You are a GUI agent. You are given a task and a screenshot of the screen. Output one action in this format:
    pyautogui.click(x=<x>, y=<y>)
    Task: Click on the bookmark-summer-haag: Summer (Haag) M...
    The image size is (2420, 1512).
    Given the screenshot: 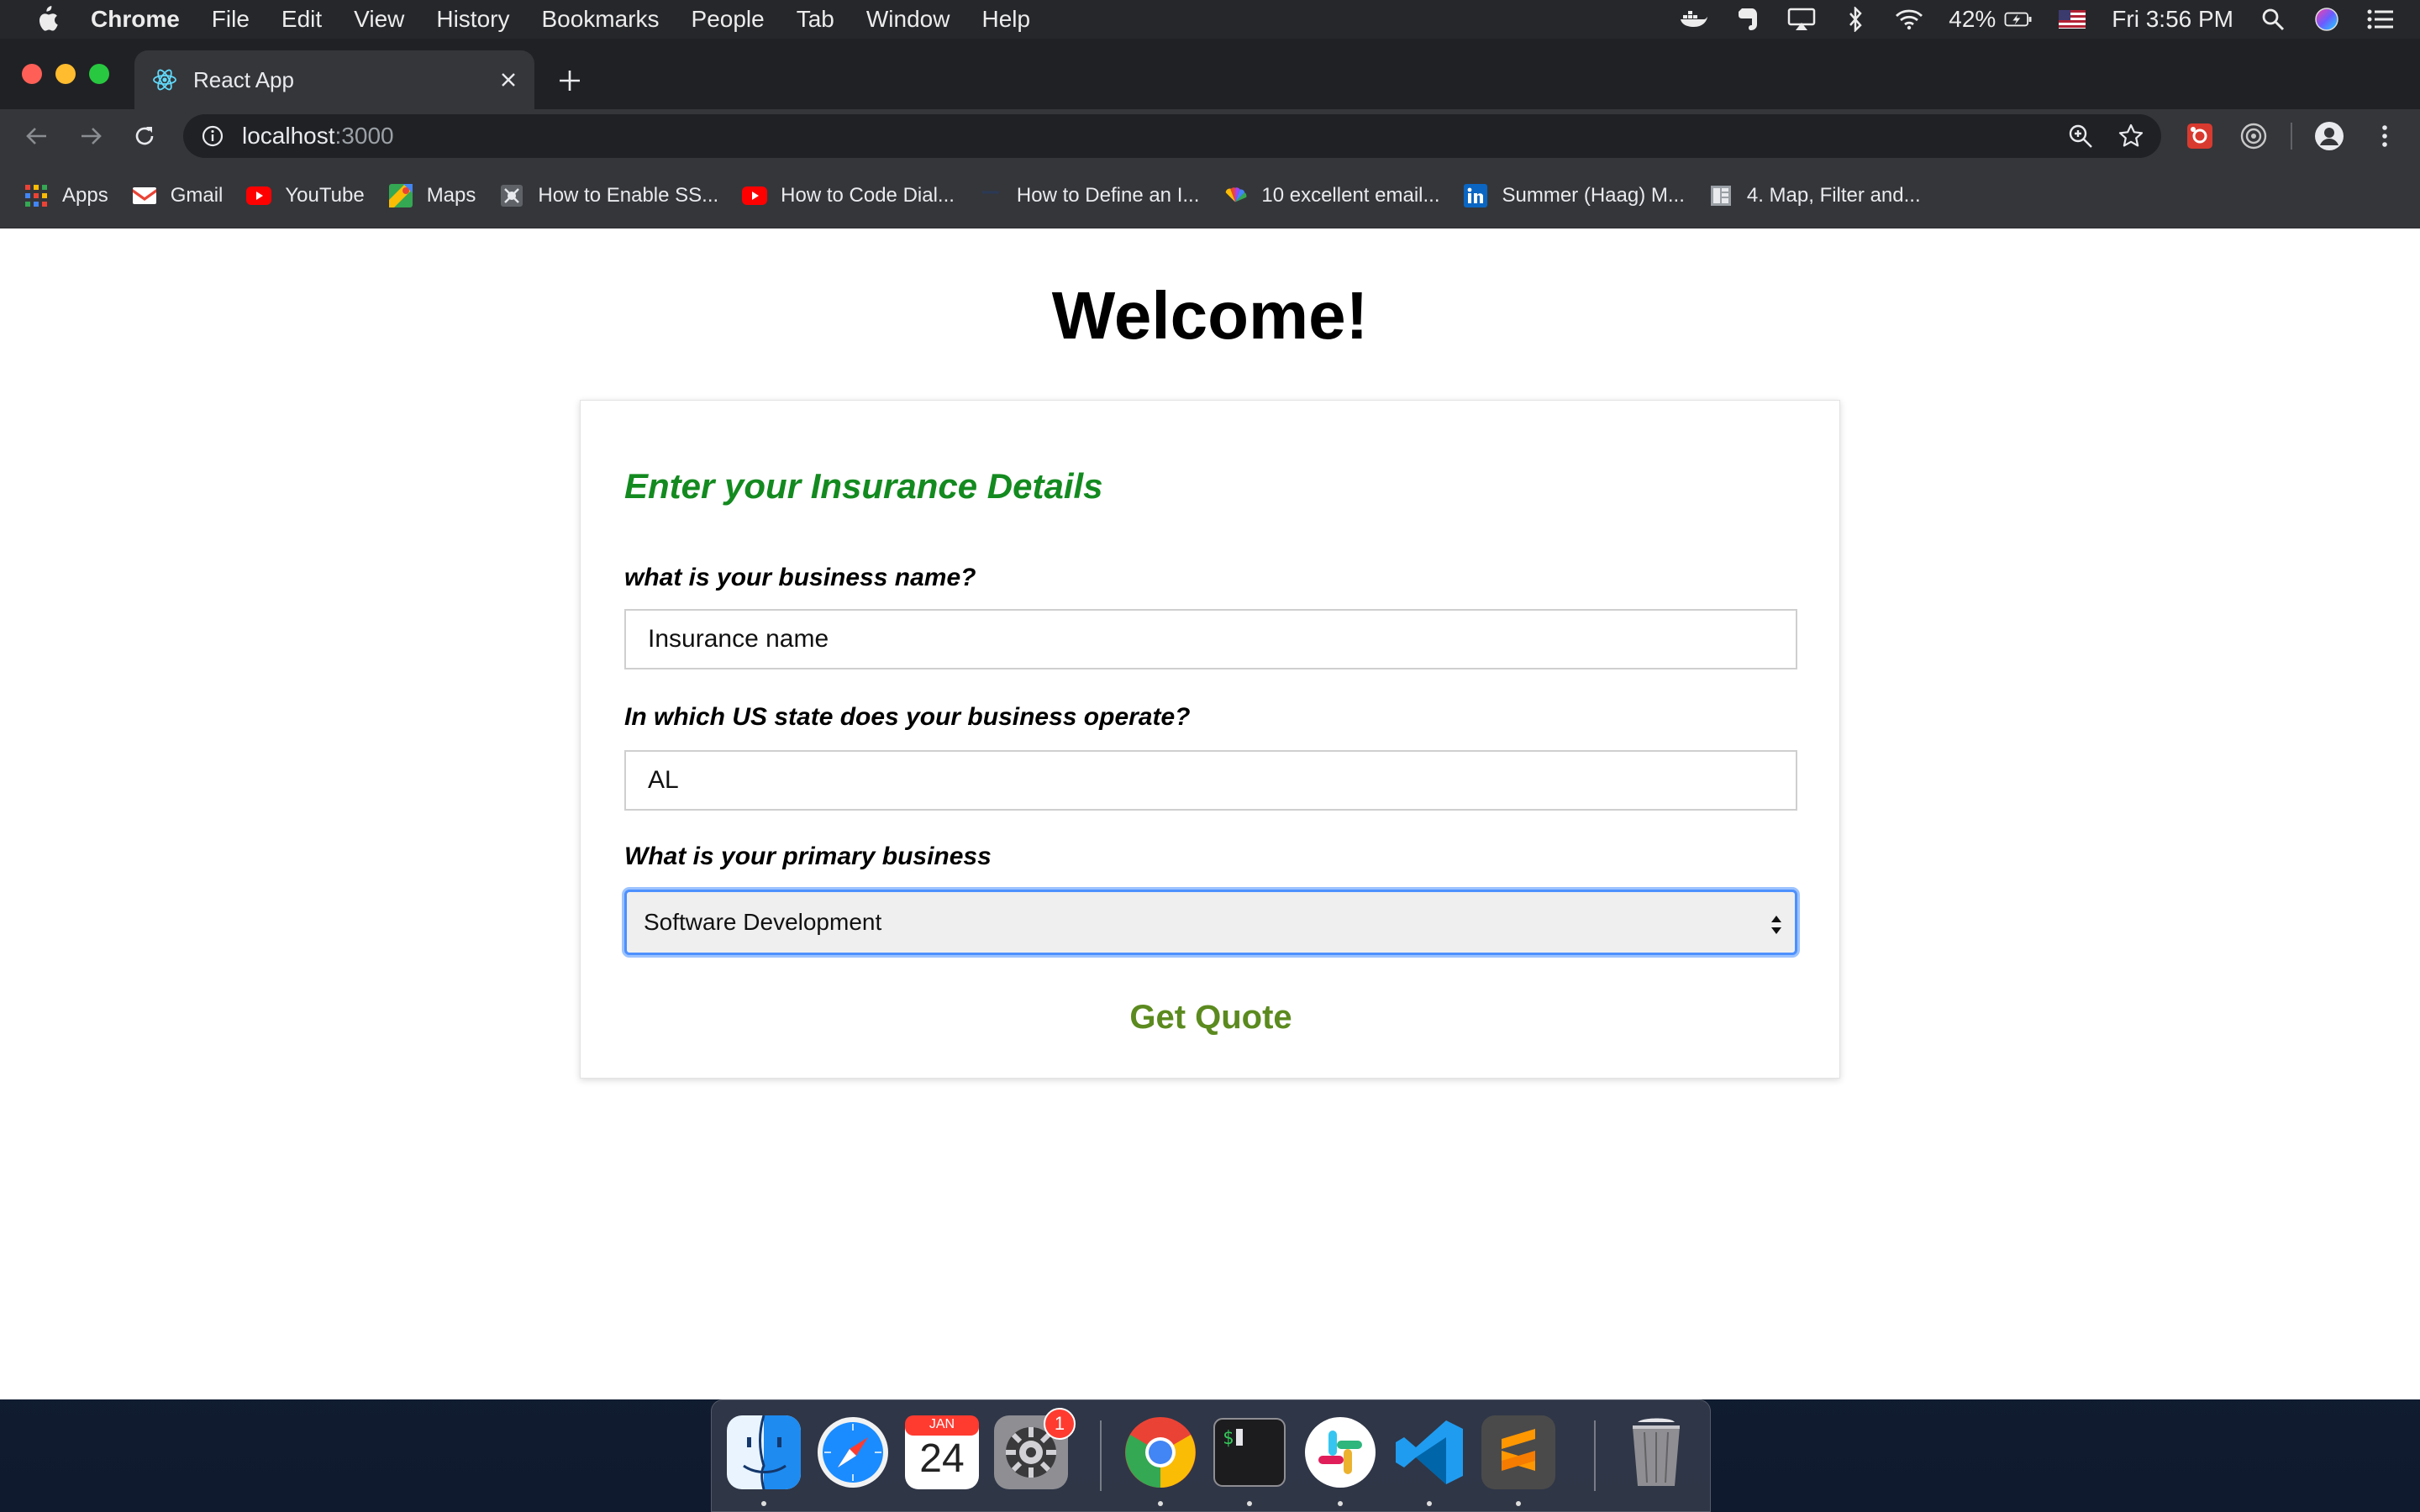 What is the action you would take?
    pyautogui.click(x=1574, y=195)
    